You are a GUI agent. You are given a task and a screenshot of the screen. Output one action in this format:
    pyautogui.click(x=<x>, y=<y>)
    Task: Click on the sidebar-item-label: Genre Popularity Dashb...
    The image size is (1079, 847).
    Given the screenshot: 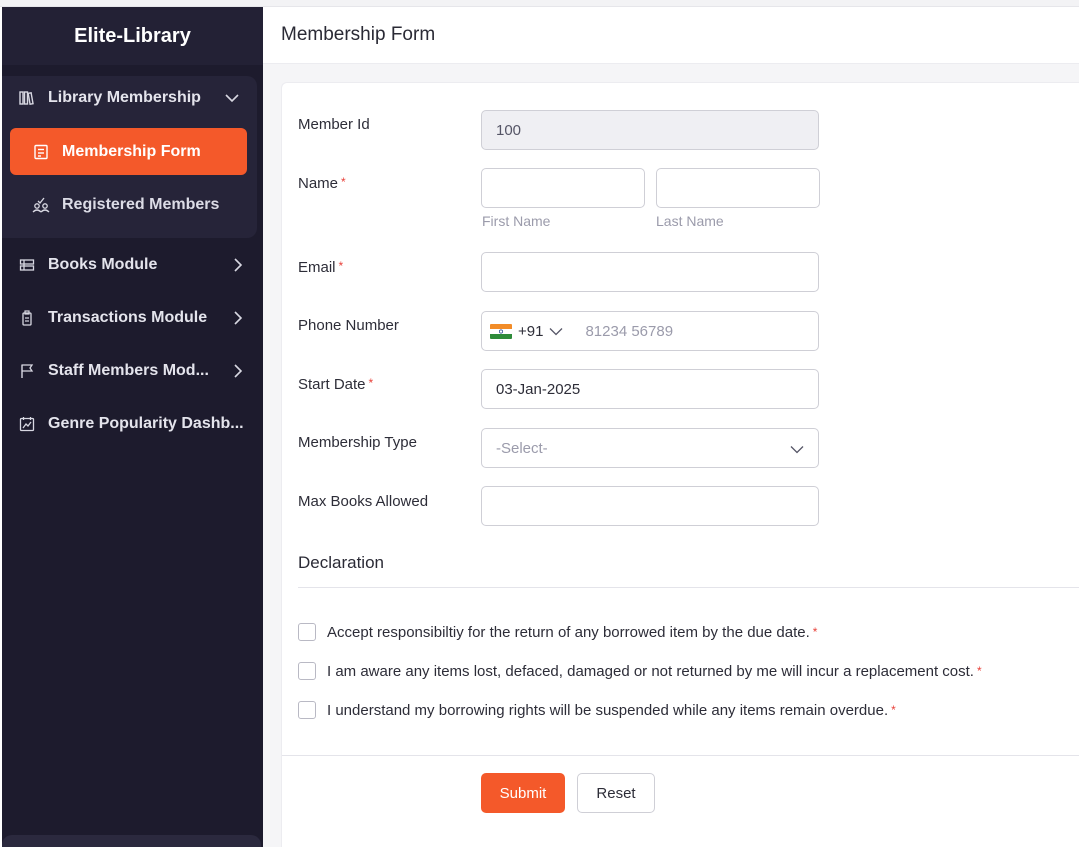 What is the action you would take?
    pyautogui.click(x=146, y=423)
    